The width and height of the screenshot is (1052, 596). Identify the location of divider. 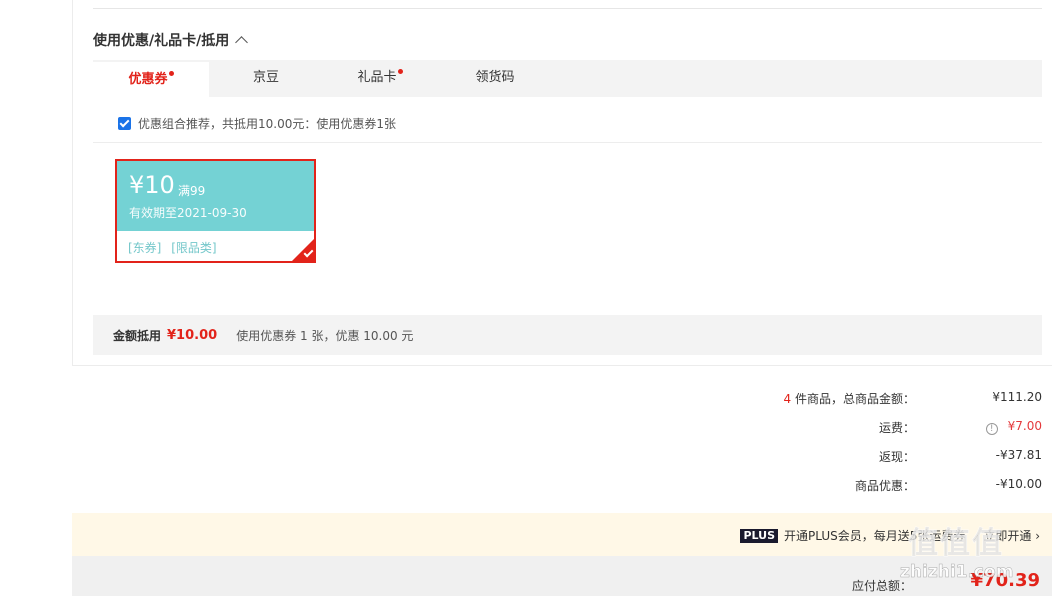
(567, 142).